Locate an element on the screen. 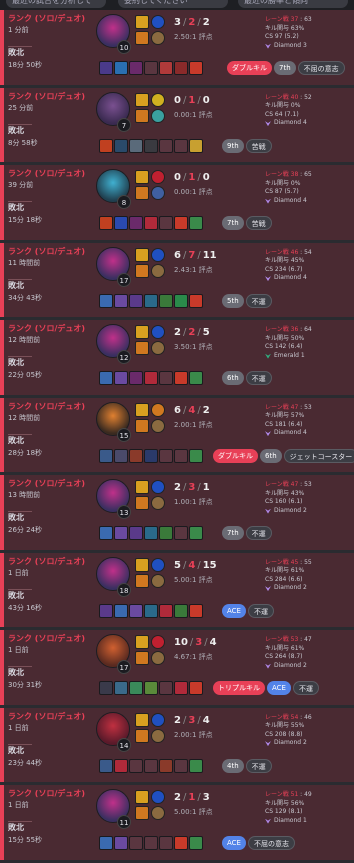 This screenshot has height=863, width=354. rank-tier: Diamond 4 is located at coordinates (290, 278).